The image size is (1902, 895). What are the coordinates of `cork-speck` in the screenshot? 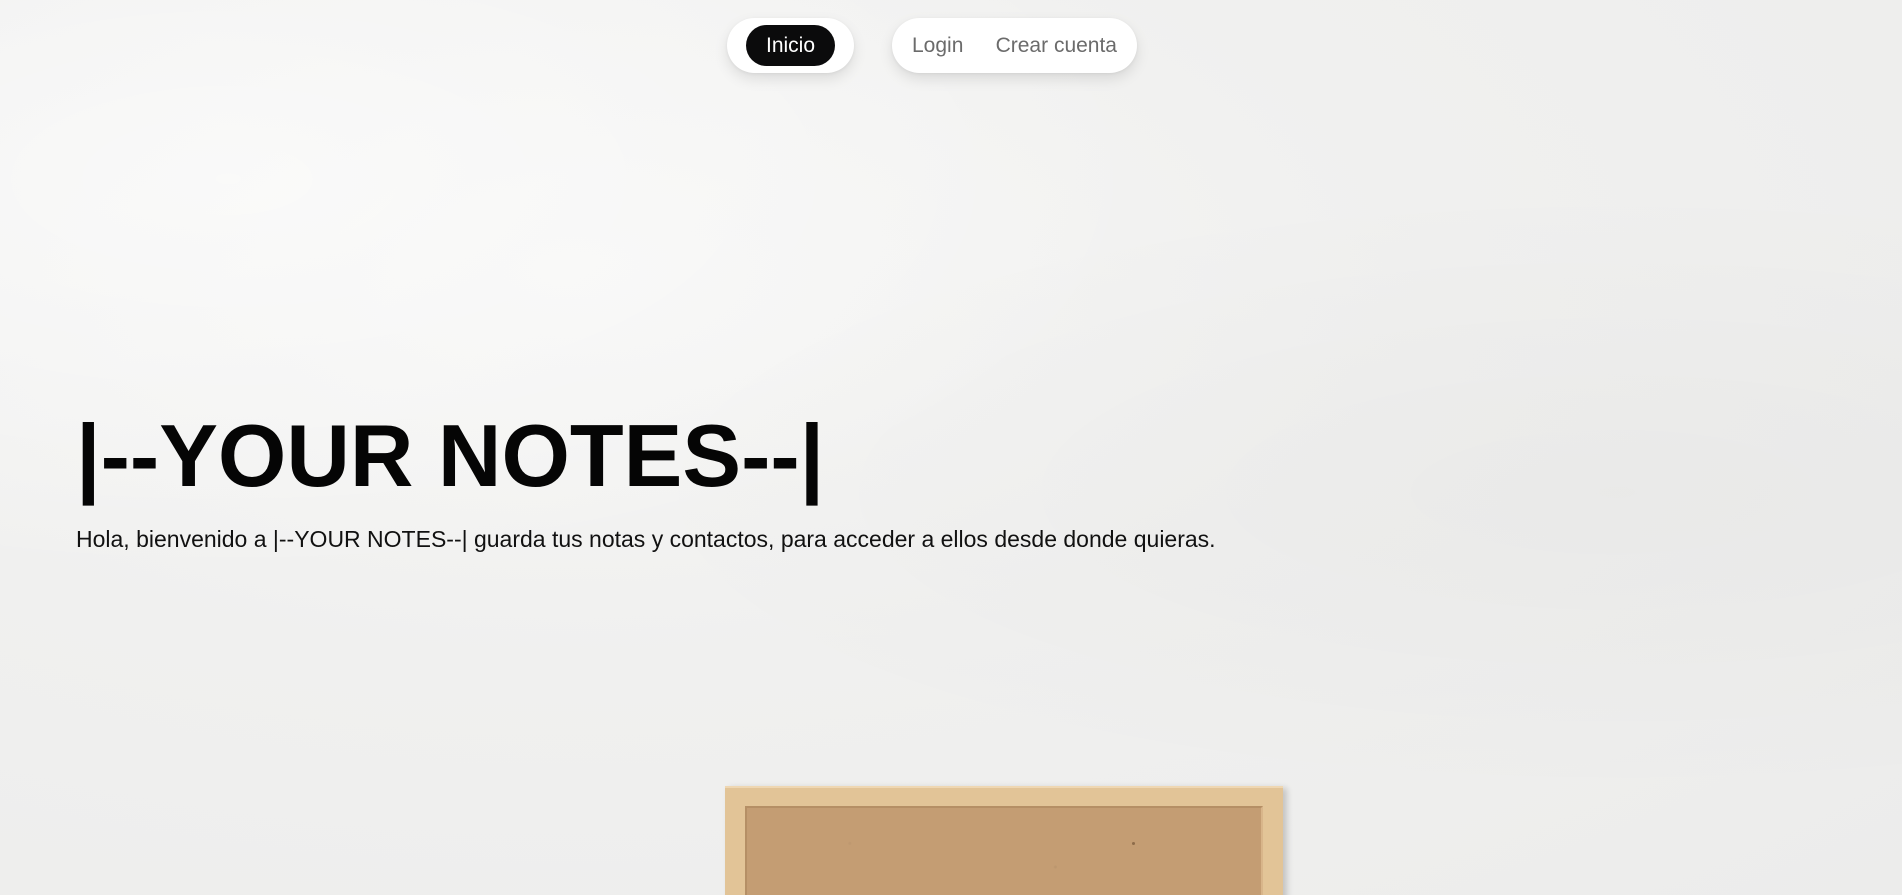 It's located at (1133, 843).